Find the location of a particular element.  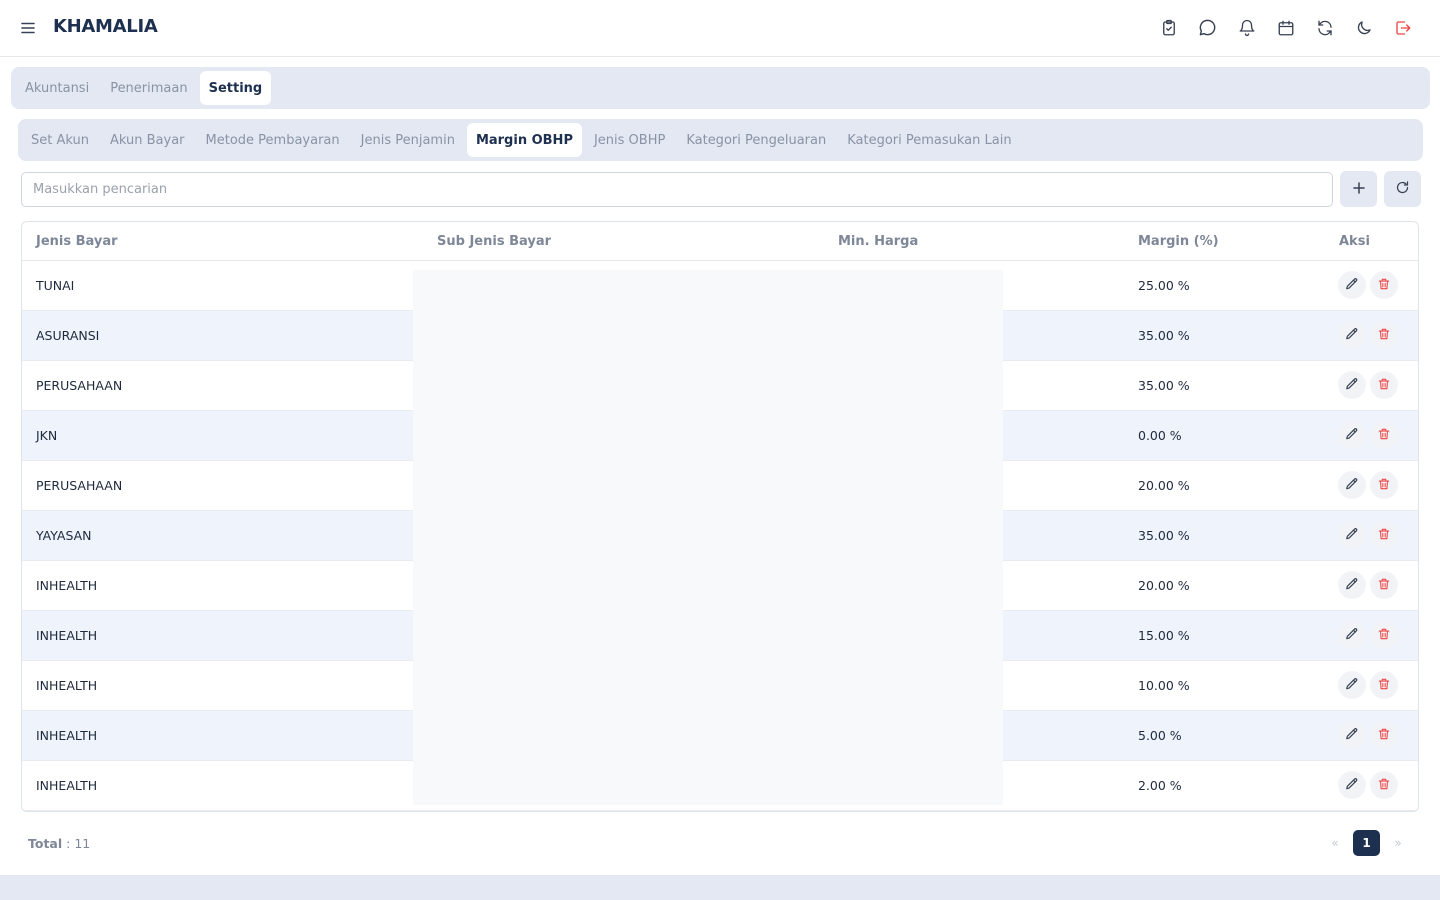

add-button is located at coordinates (1358, 189).